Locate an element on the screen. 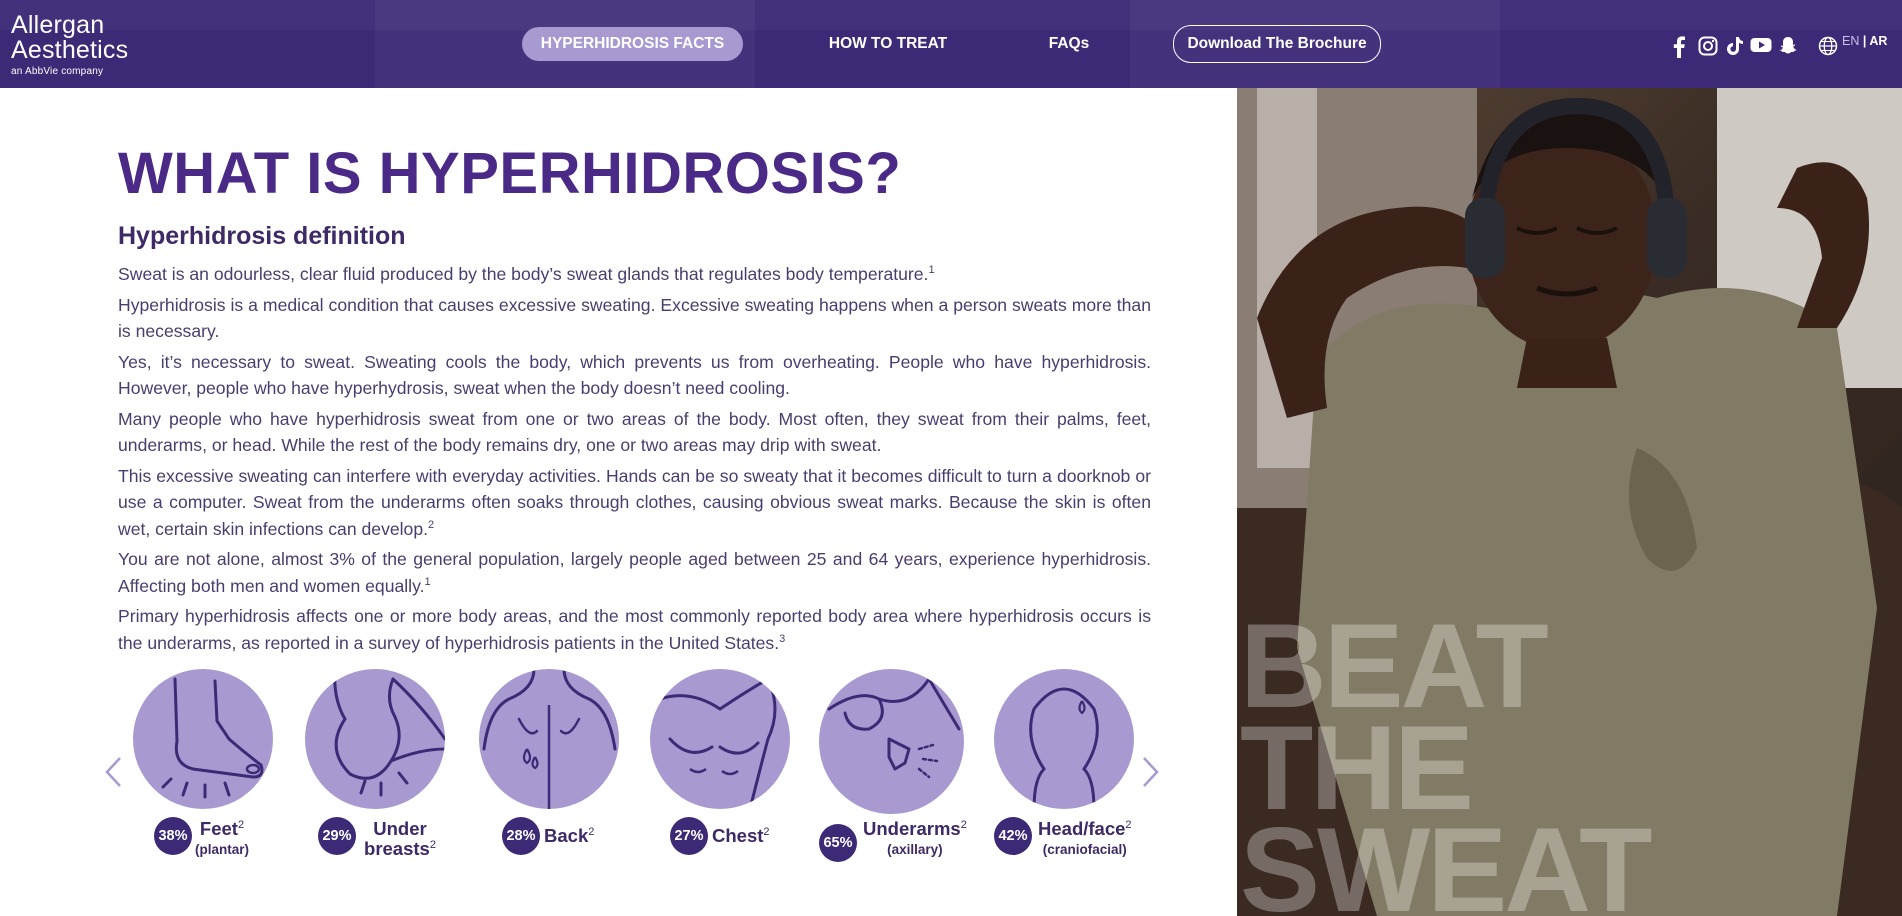  area-sublabel: (craniofacial) is located at coordinates (1084, 849).